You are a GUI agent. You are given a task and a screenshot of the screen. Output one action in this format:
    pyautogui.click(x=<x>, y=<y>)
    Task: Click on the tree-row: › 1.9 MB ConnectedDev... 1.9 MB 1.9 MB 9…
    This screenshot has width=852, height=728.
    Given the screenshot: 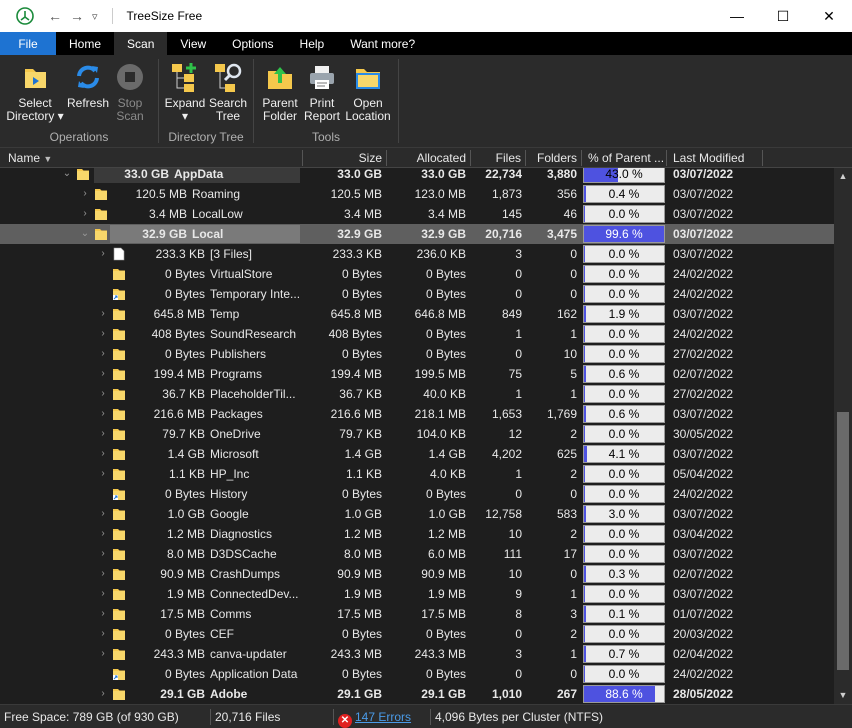 What is the action you would take?
    pyautogui.click(x=417, y=594)
    